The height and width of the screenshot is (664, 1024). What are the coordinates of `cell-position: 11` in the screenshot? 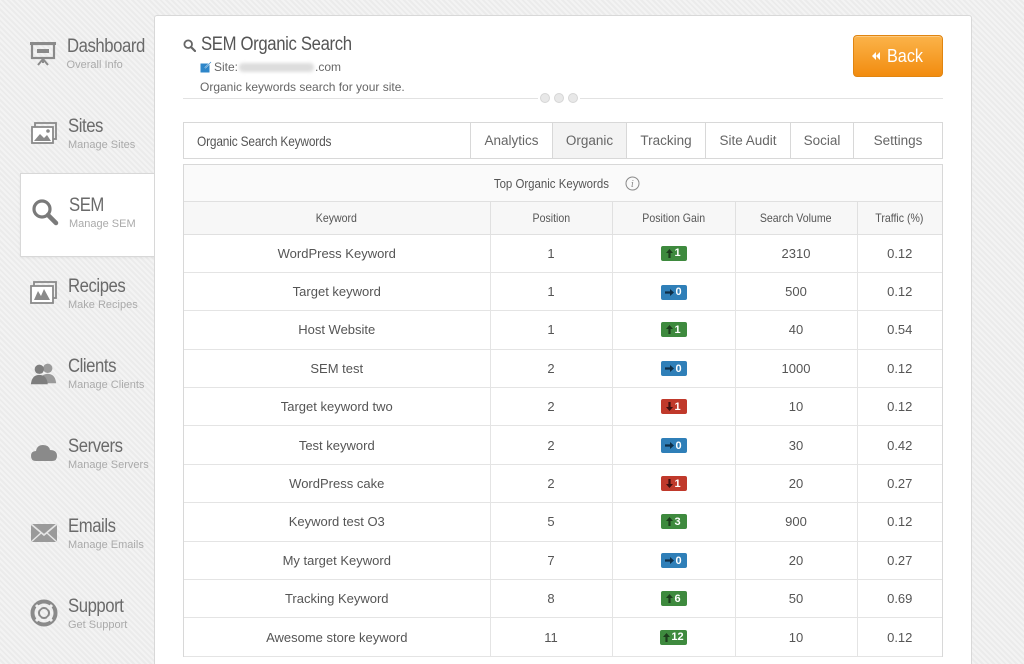 It's located at (551, 637).